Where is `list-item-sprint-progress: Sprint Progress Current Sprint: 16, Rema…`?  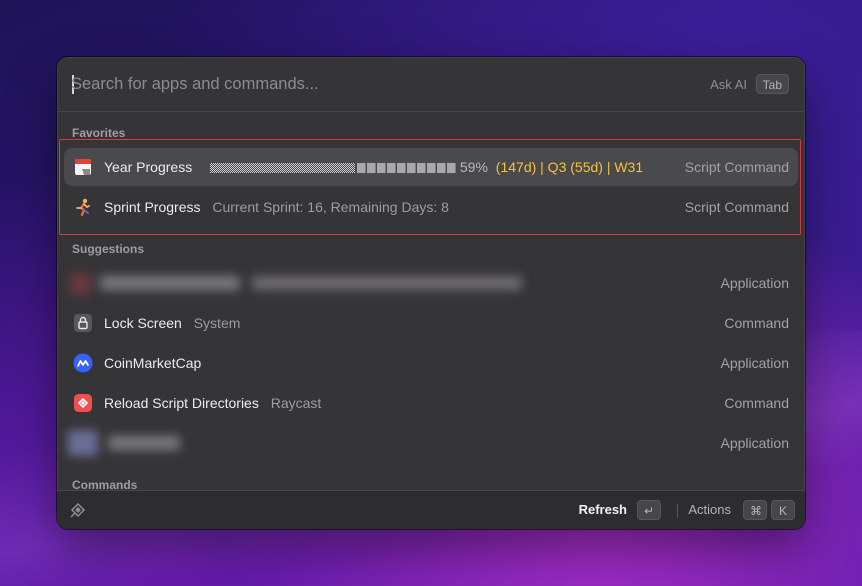 list-item-sprint-progress: Sprint Progress Current Sprint: 16, Rema… is located at coordinates (431, 207).